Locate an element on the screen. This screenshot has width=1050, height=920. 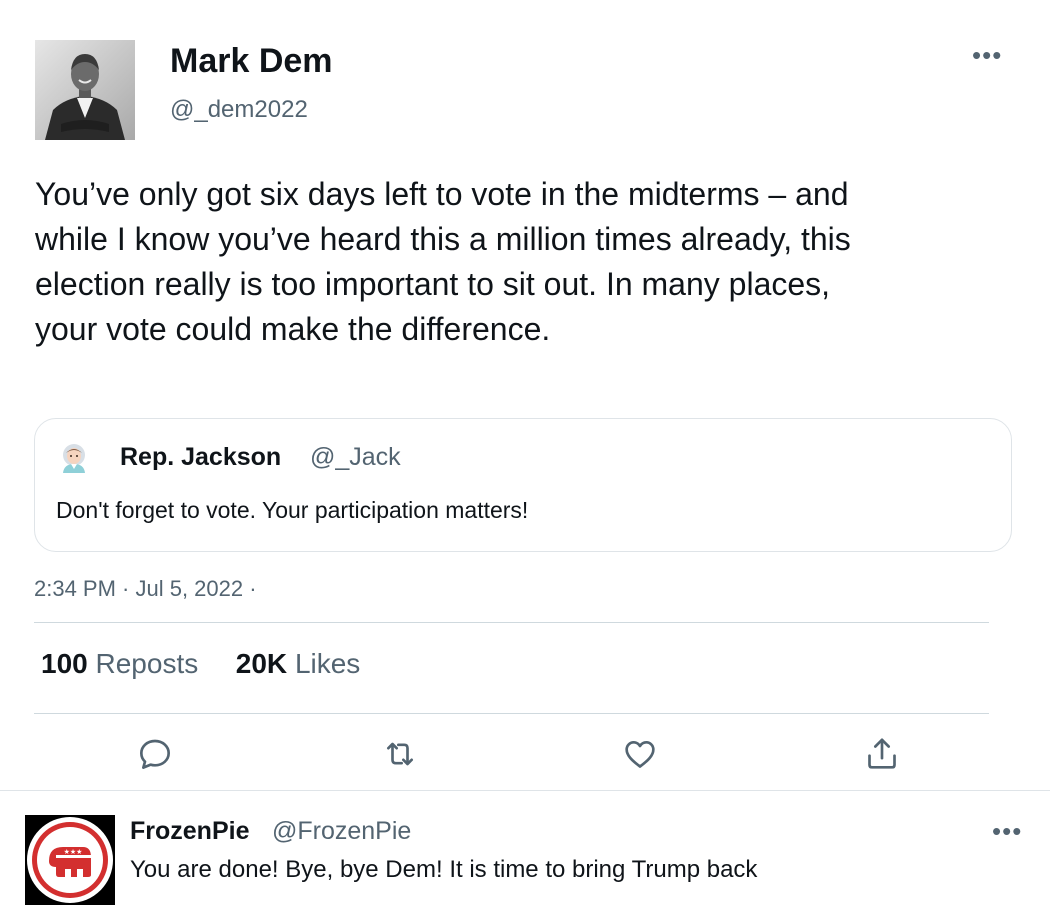
quoted-tweet-card is located at coordinates (523, 485).